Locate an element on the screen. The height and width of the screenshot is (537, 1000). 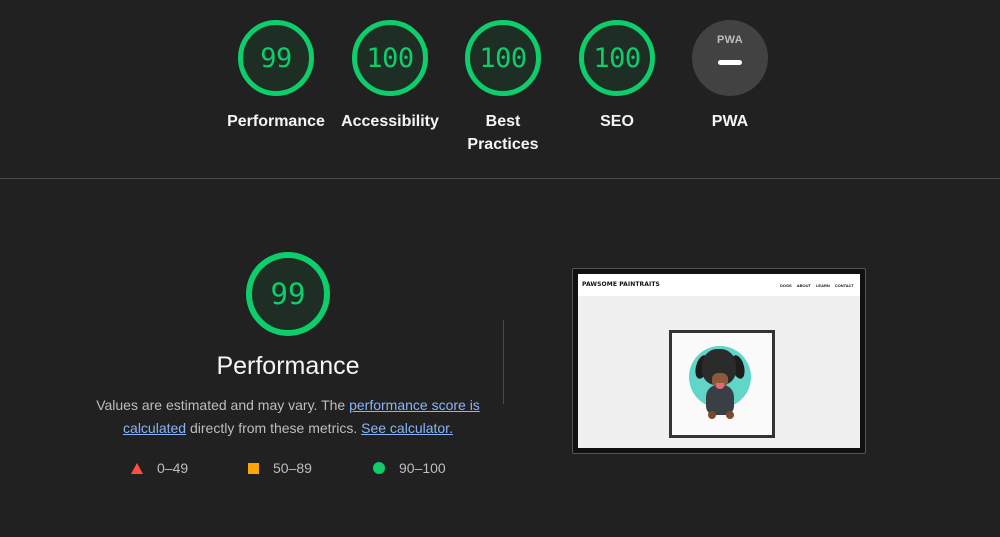
thumbnail-menu-item: CONTACT is located at coordinates (844, 285).